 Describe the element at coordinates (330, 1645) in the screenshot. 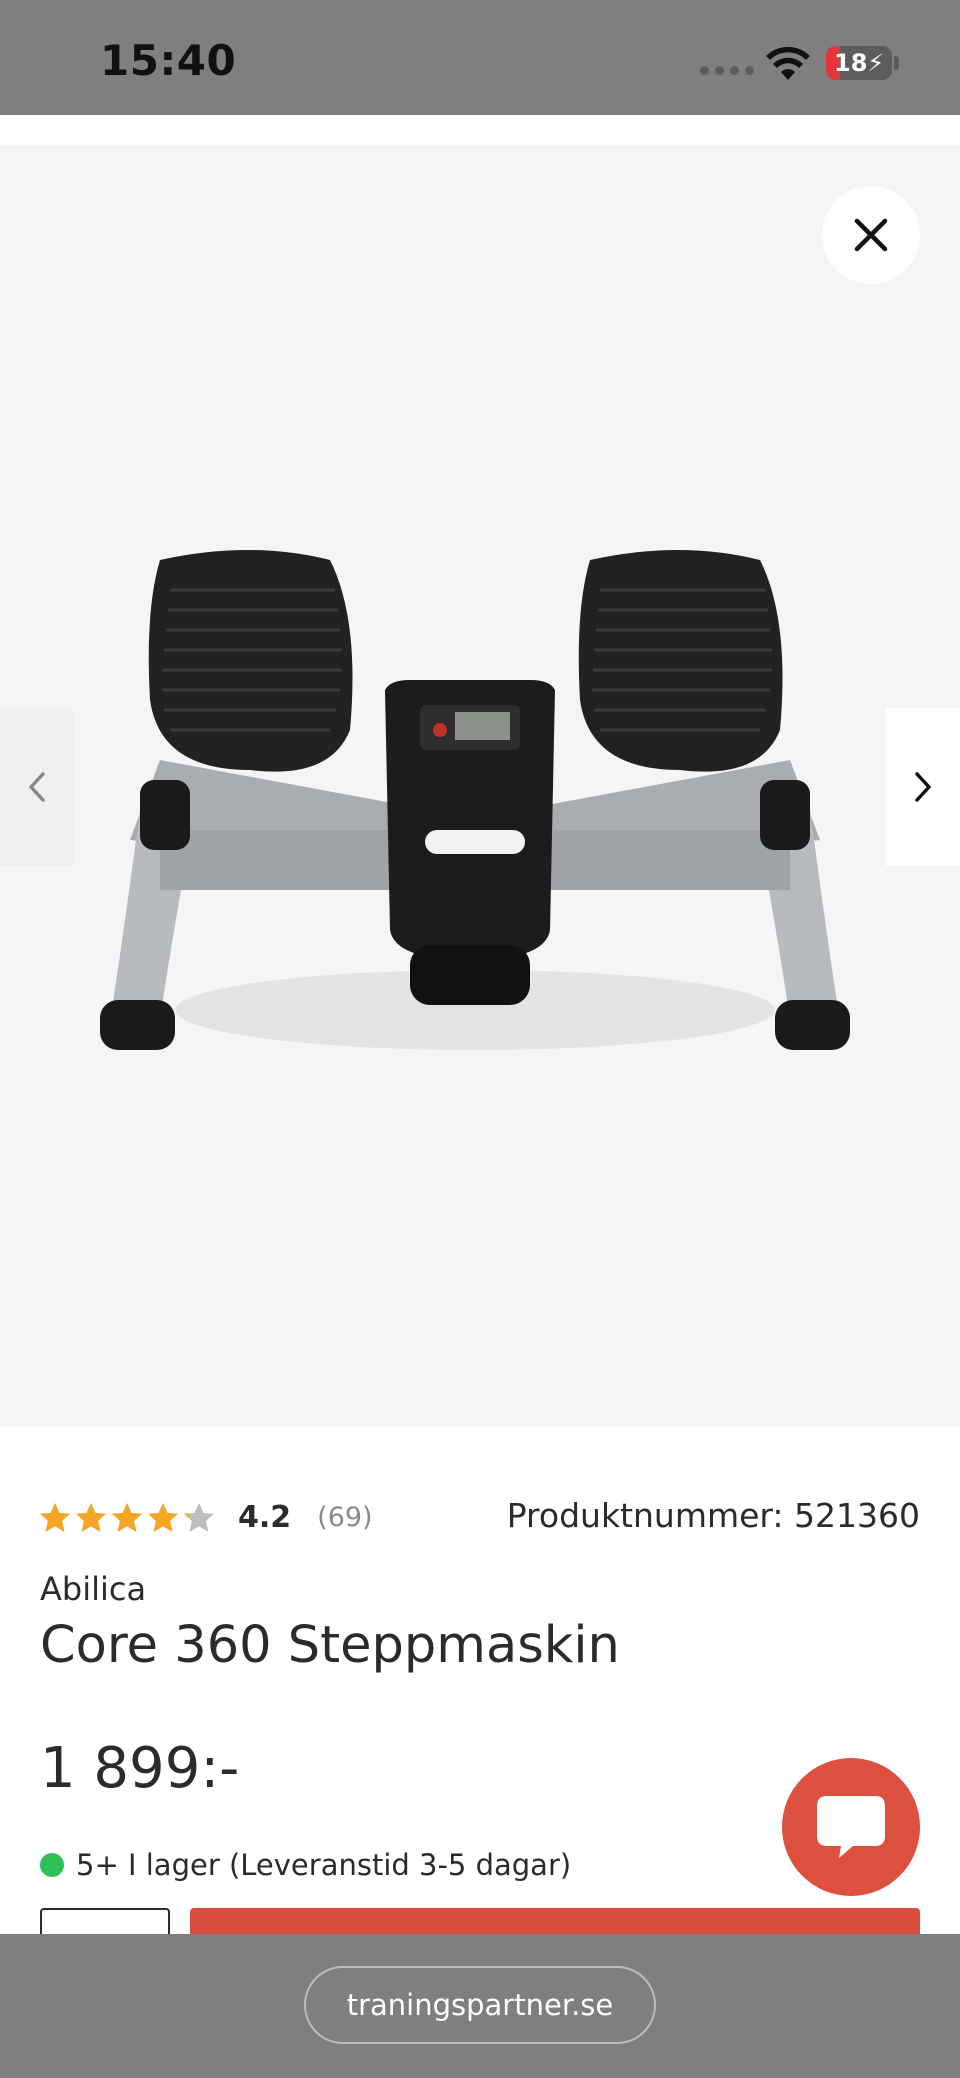

I see `product-title: Core 360 Steppmaskin` at that location.